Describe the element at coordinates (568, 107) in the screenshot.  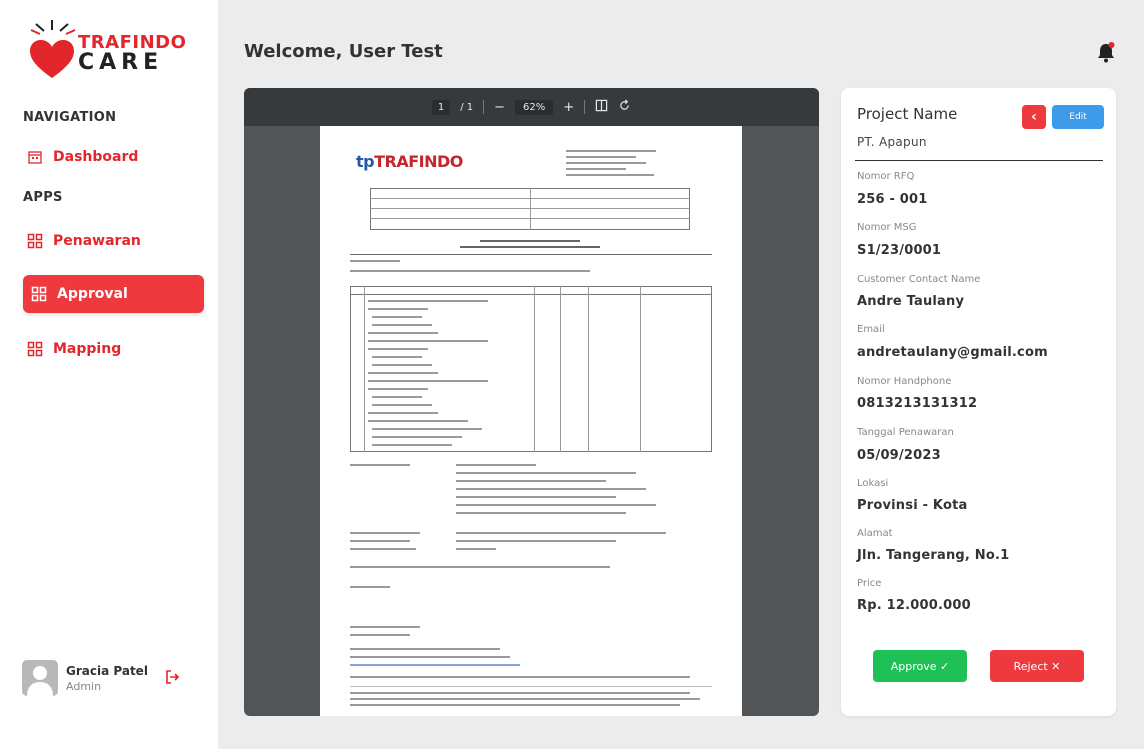
I see `zoom-in-button: +` at that location.